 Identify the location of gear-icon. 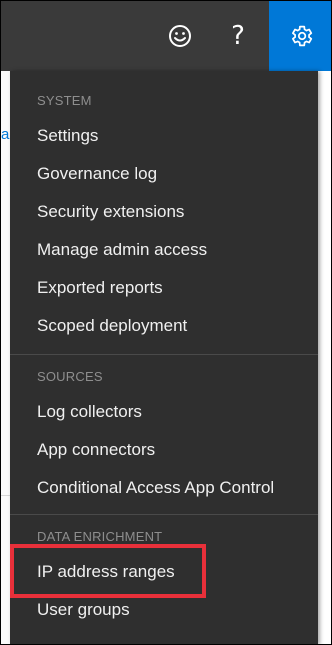
(301, 35).